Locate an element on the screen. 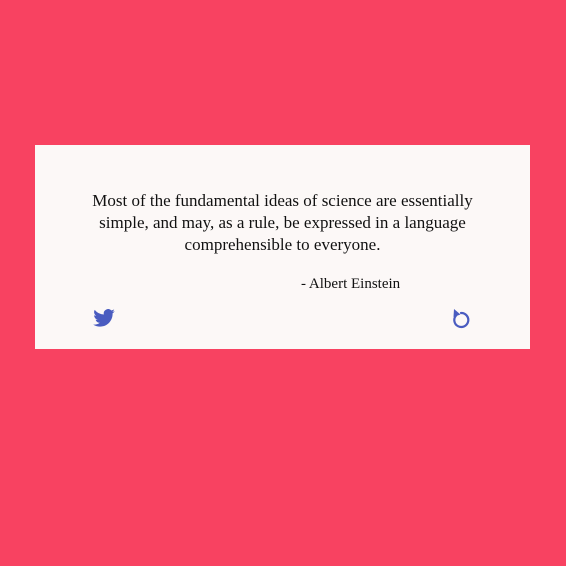  twitter-bird-icon is located at coordinates (104, 318).